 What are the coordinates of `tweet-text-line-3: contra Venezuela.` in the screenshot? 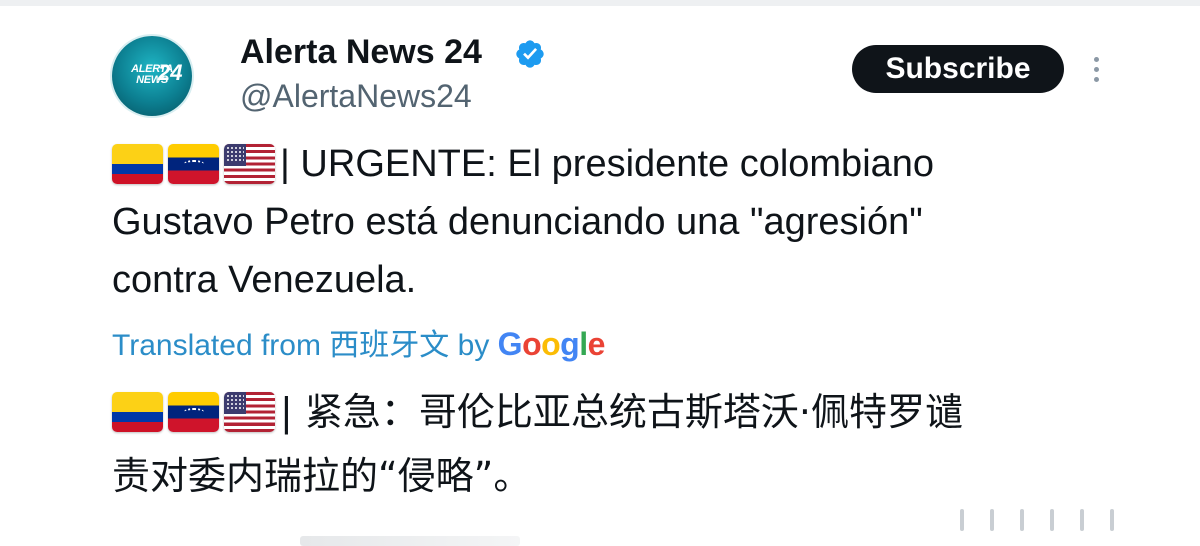 It's located at (264, 280).